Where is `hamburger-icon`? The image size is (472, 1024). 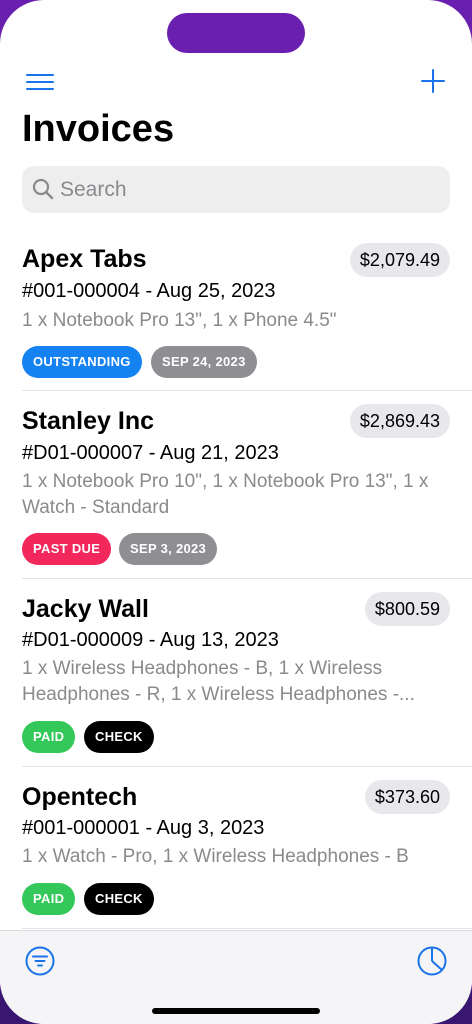
hamburger-icon is located at coordinates (40, 75).